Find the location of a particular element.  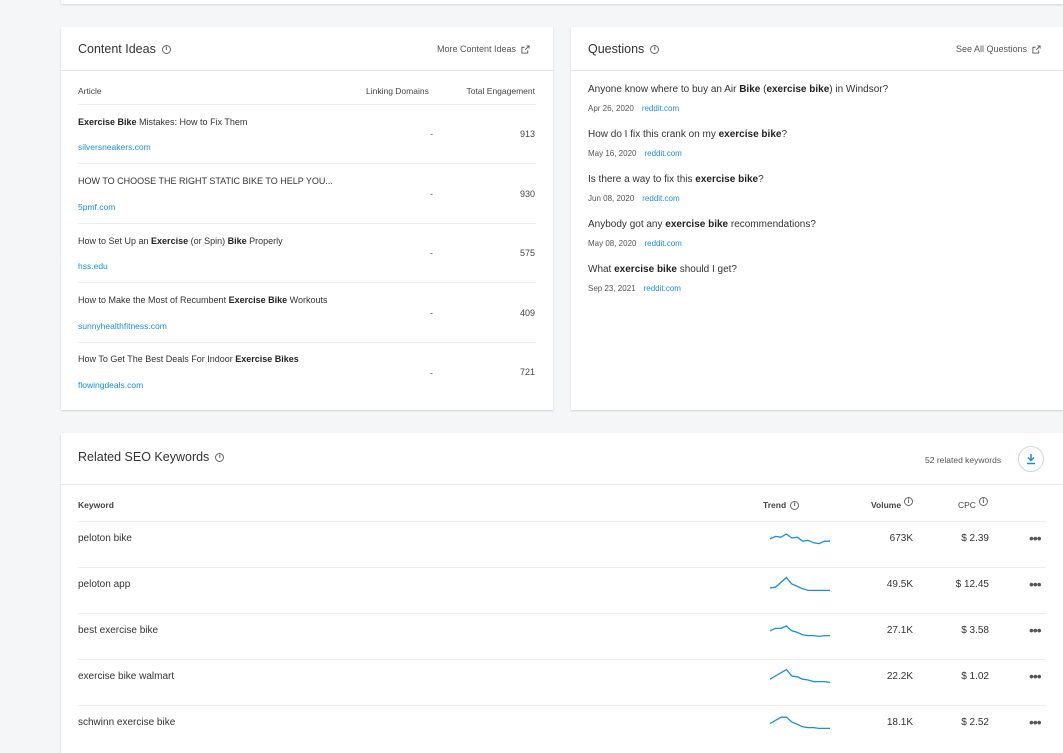

col-keyword: Keyword is located at coordinates (96, 505).